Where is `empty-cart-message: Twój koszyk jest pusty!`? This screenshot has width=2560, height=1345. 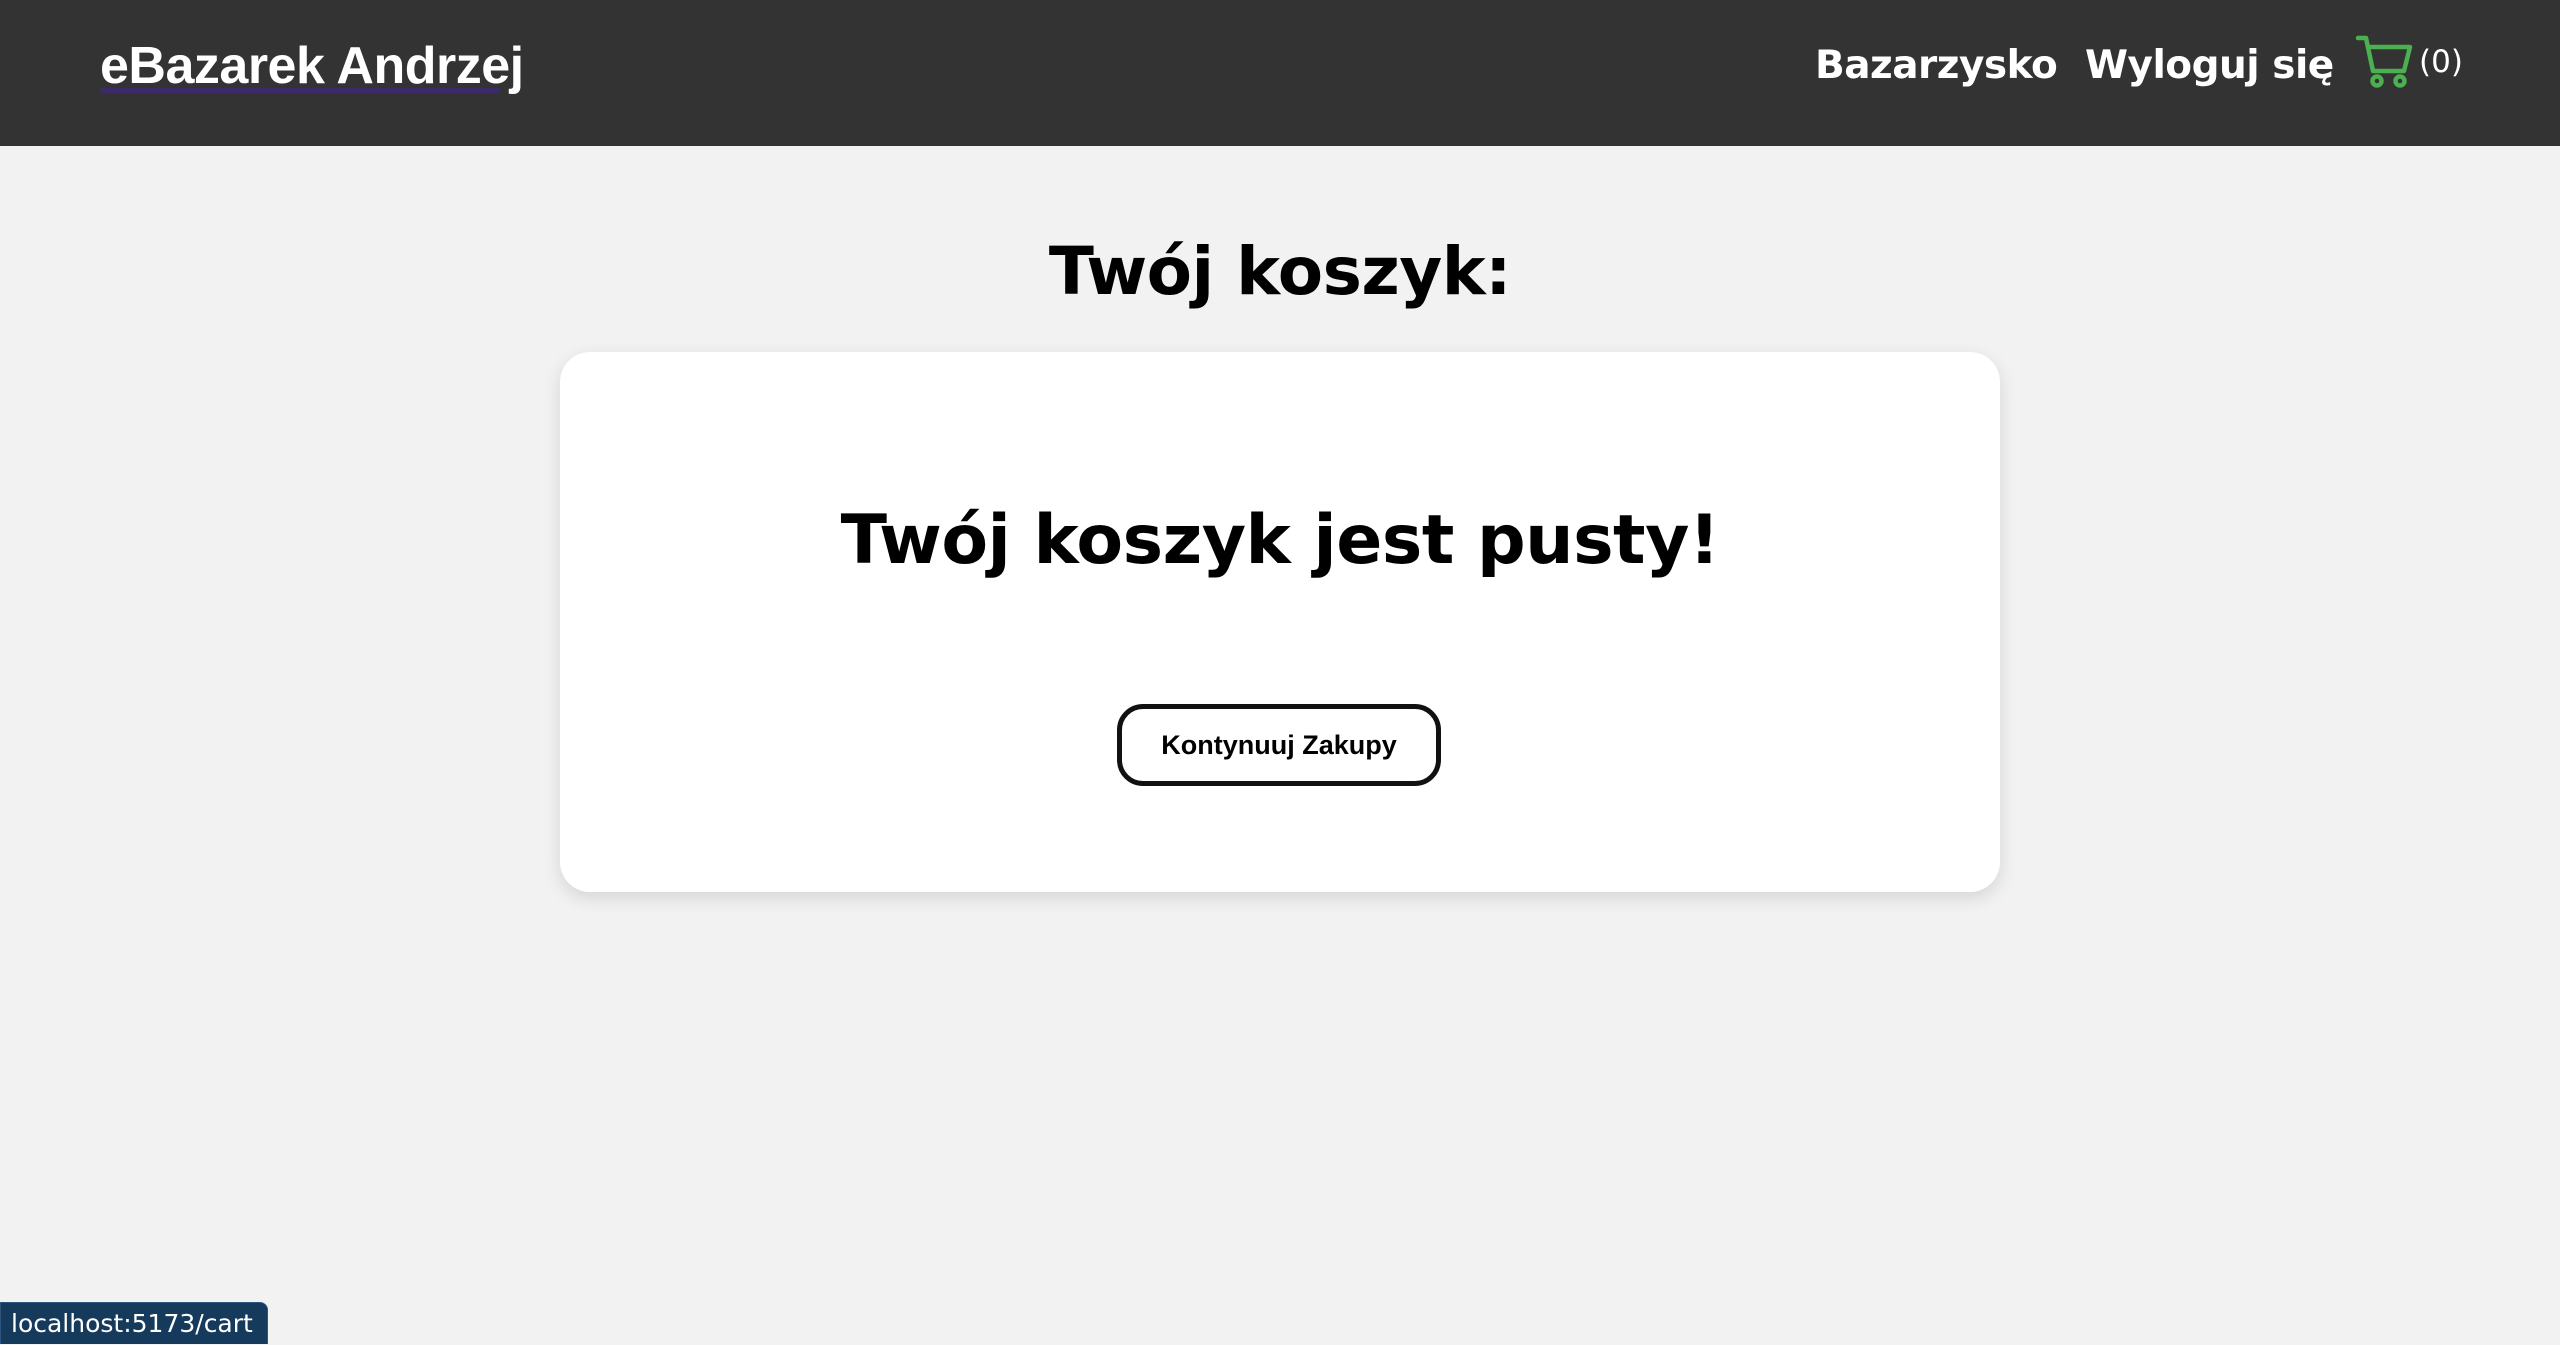
empty-cart-message: Twój koszyk jest pusty! is located at coordinates (1280, 540).